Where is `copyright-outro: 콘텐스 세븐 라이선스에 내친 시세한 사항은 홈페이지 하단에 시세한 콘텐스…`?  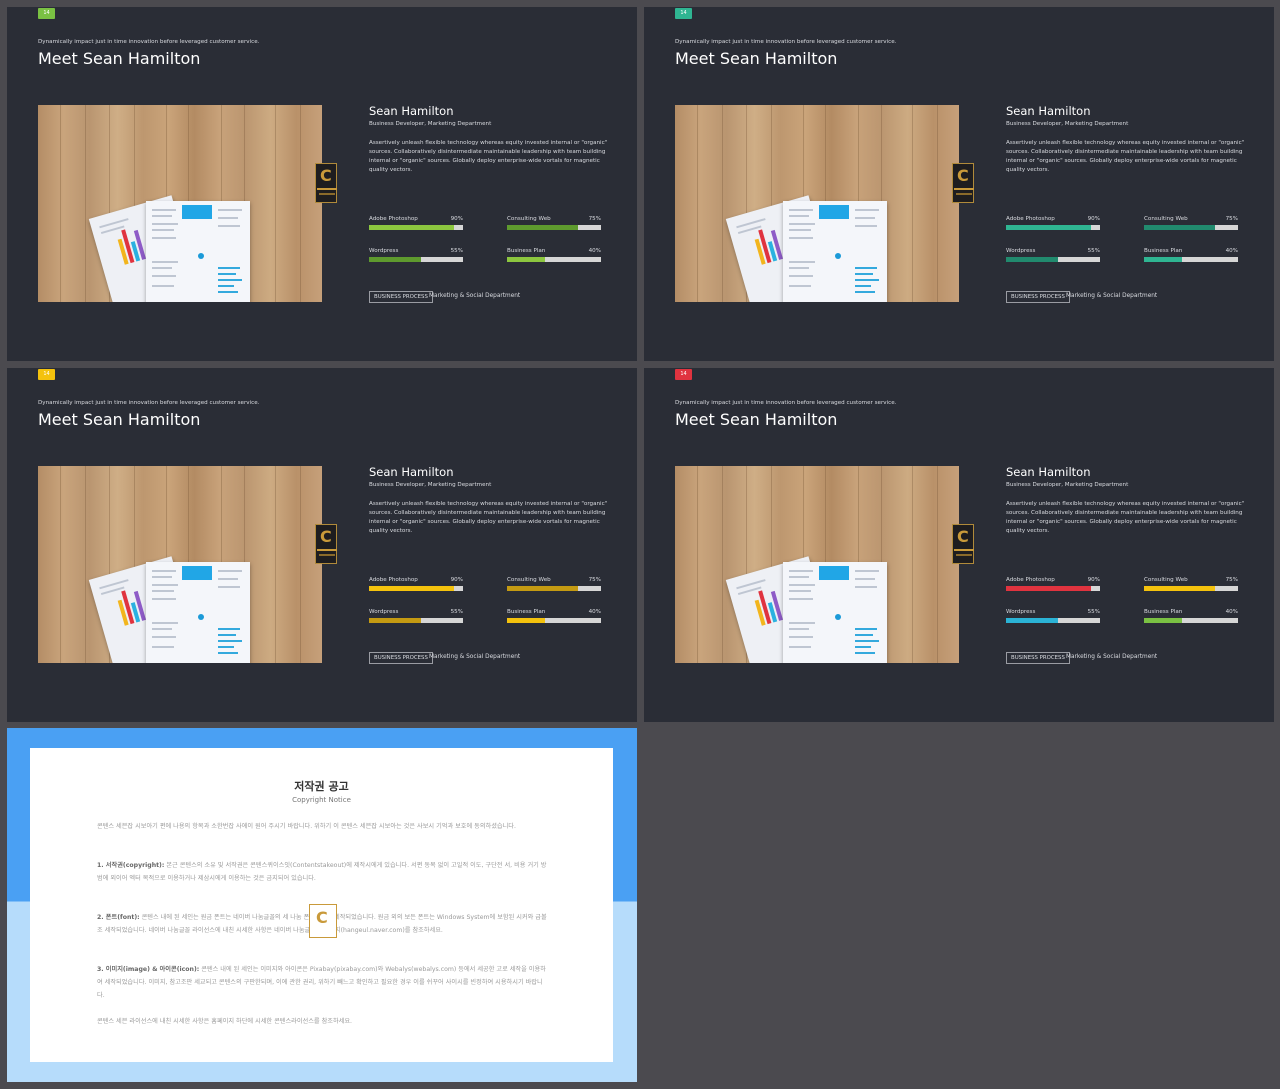
copyright-outro: 콘텐스 세븐 라이선스에 내친 시세한 사항은 홈페이지 하단에 시세한 콘텐스… is located at coordinates (225, 1021).